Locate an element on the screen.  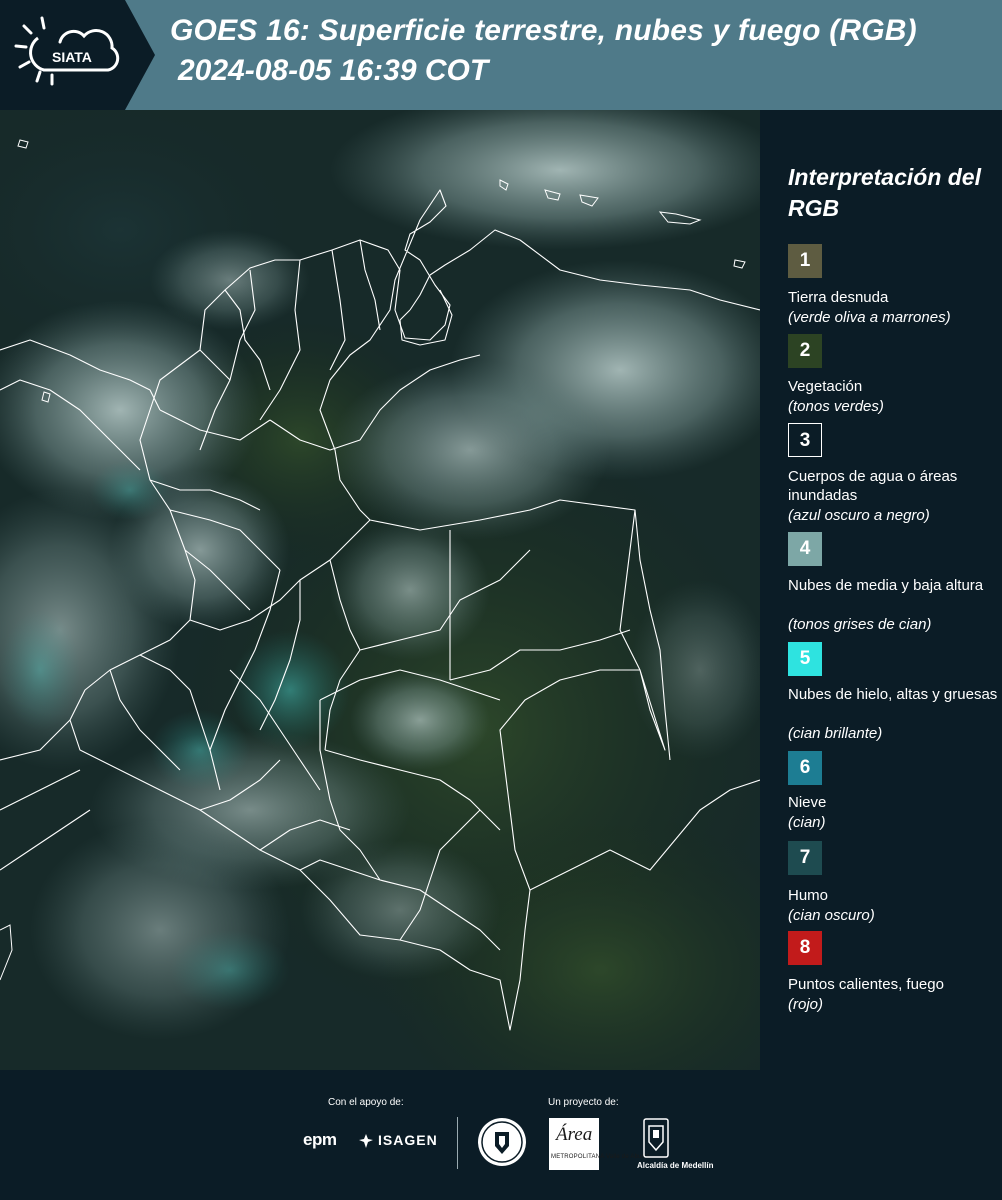
legend-label: Nubes de media y baja altura is located at coordinates (886, 585).